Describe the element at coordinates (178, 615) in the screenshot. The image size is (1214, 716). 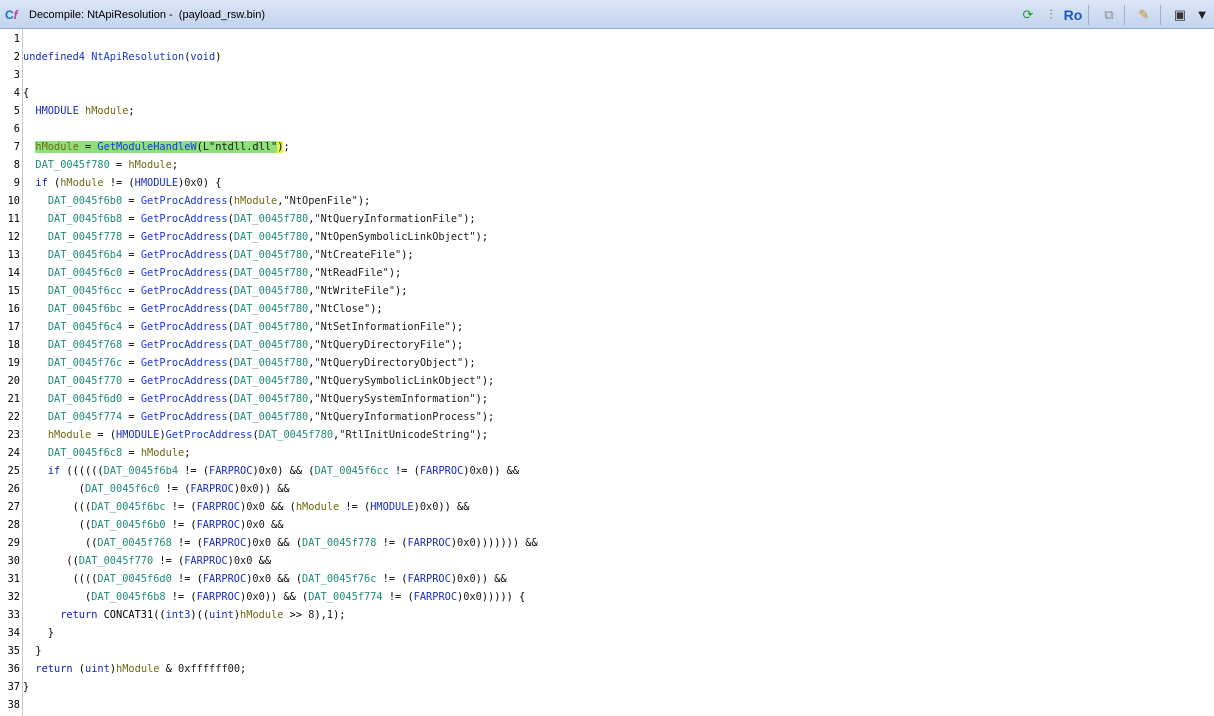
I see `type-token: int3` at that location.